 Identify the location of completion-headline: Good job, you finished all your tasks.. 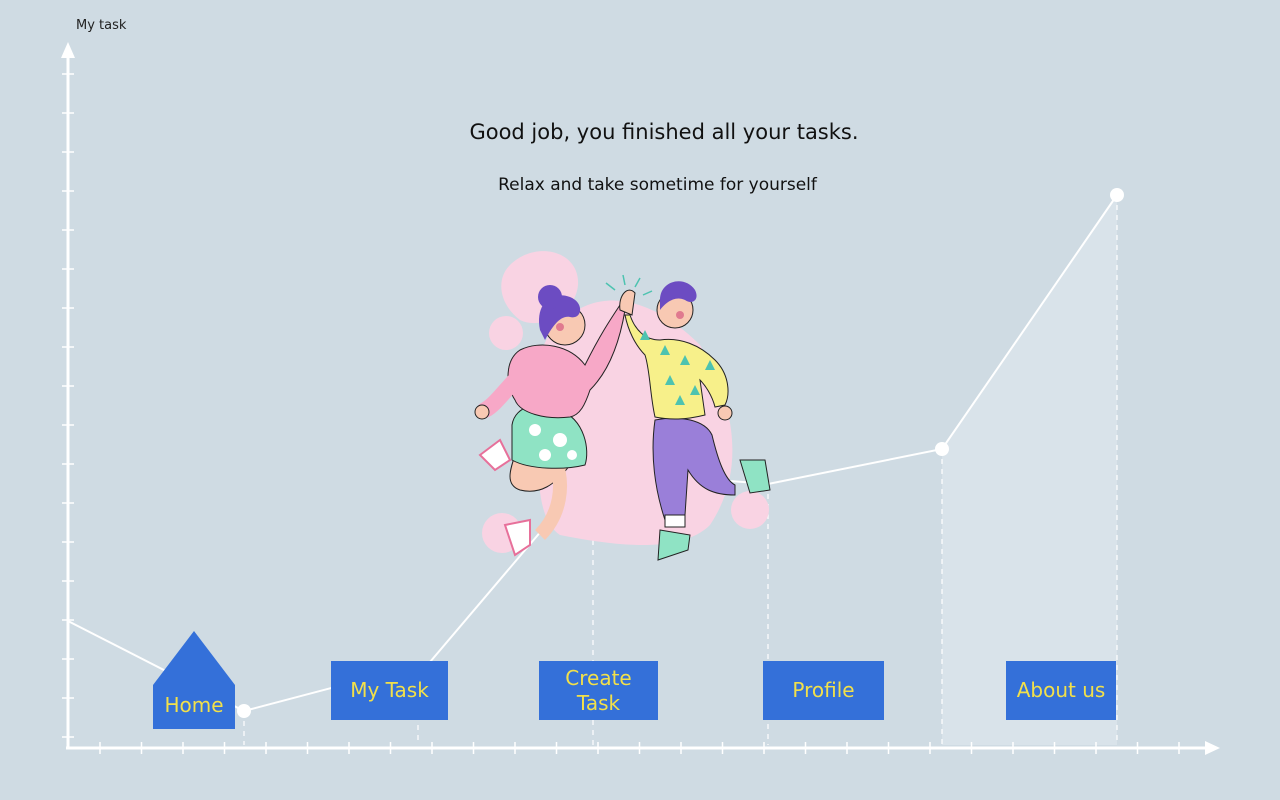
(664, 132).